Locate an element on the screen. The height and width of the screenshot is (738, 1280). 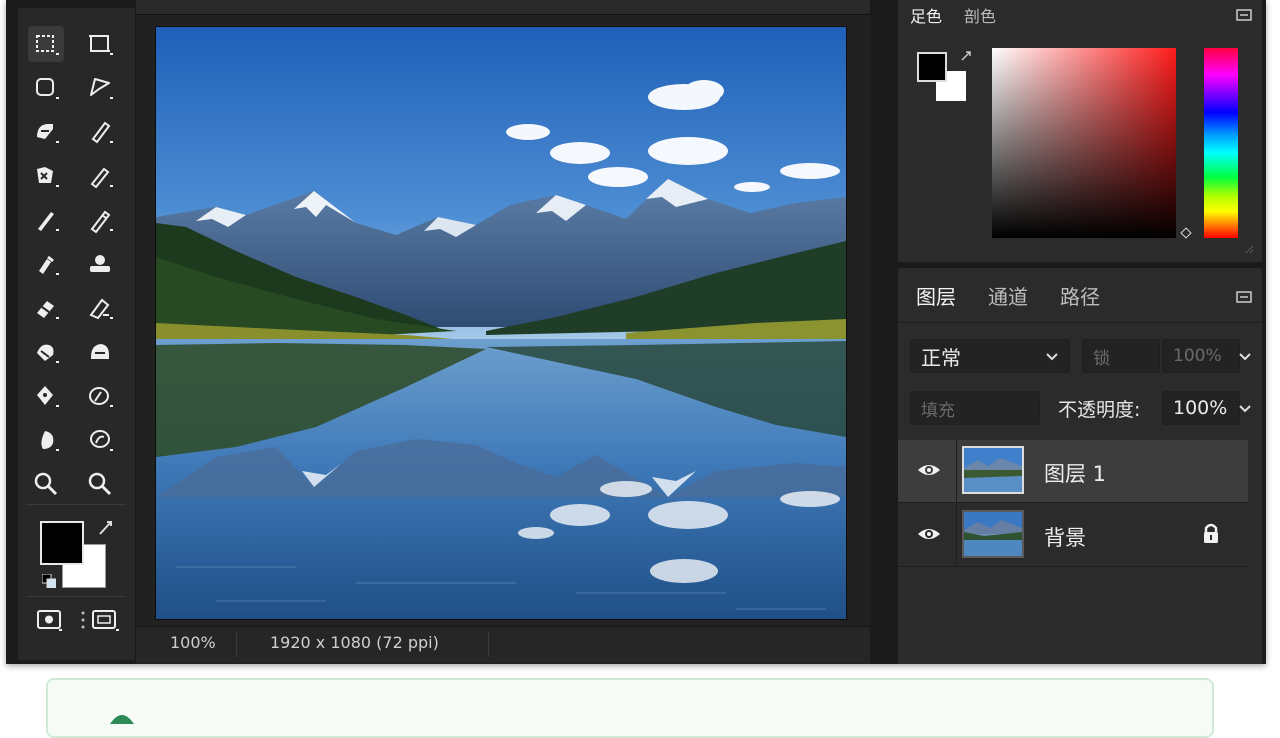
color-panel-tabs: 足色 剖色 is located at coordinates (1080, 15).